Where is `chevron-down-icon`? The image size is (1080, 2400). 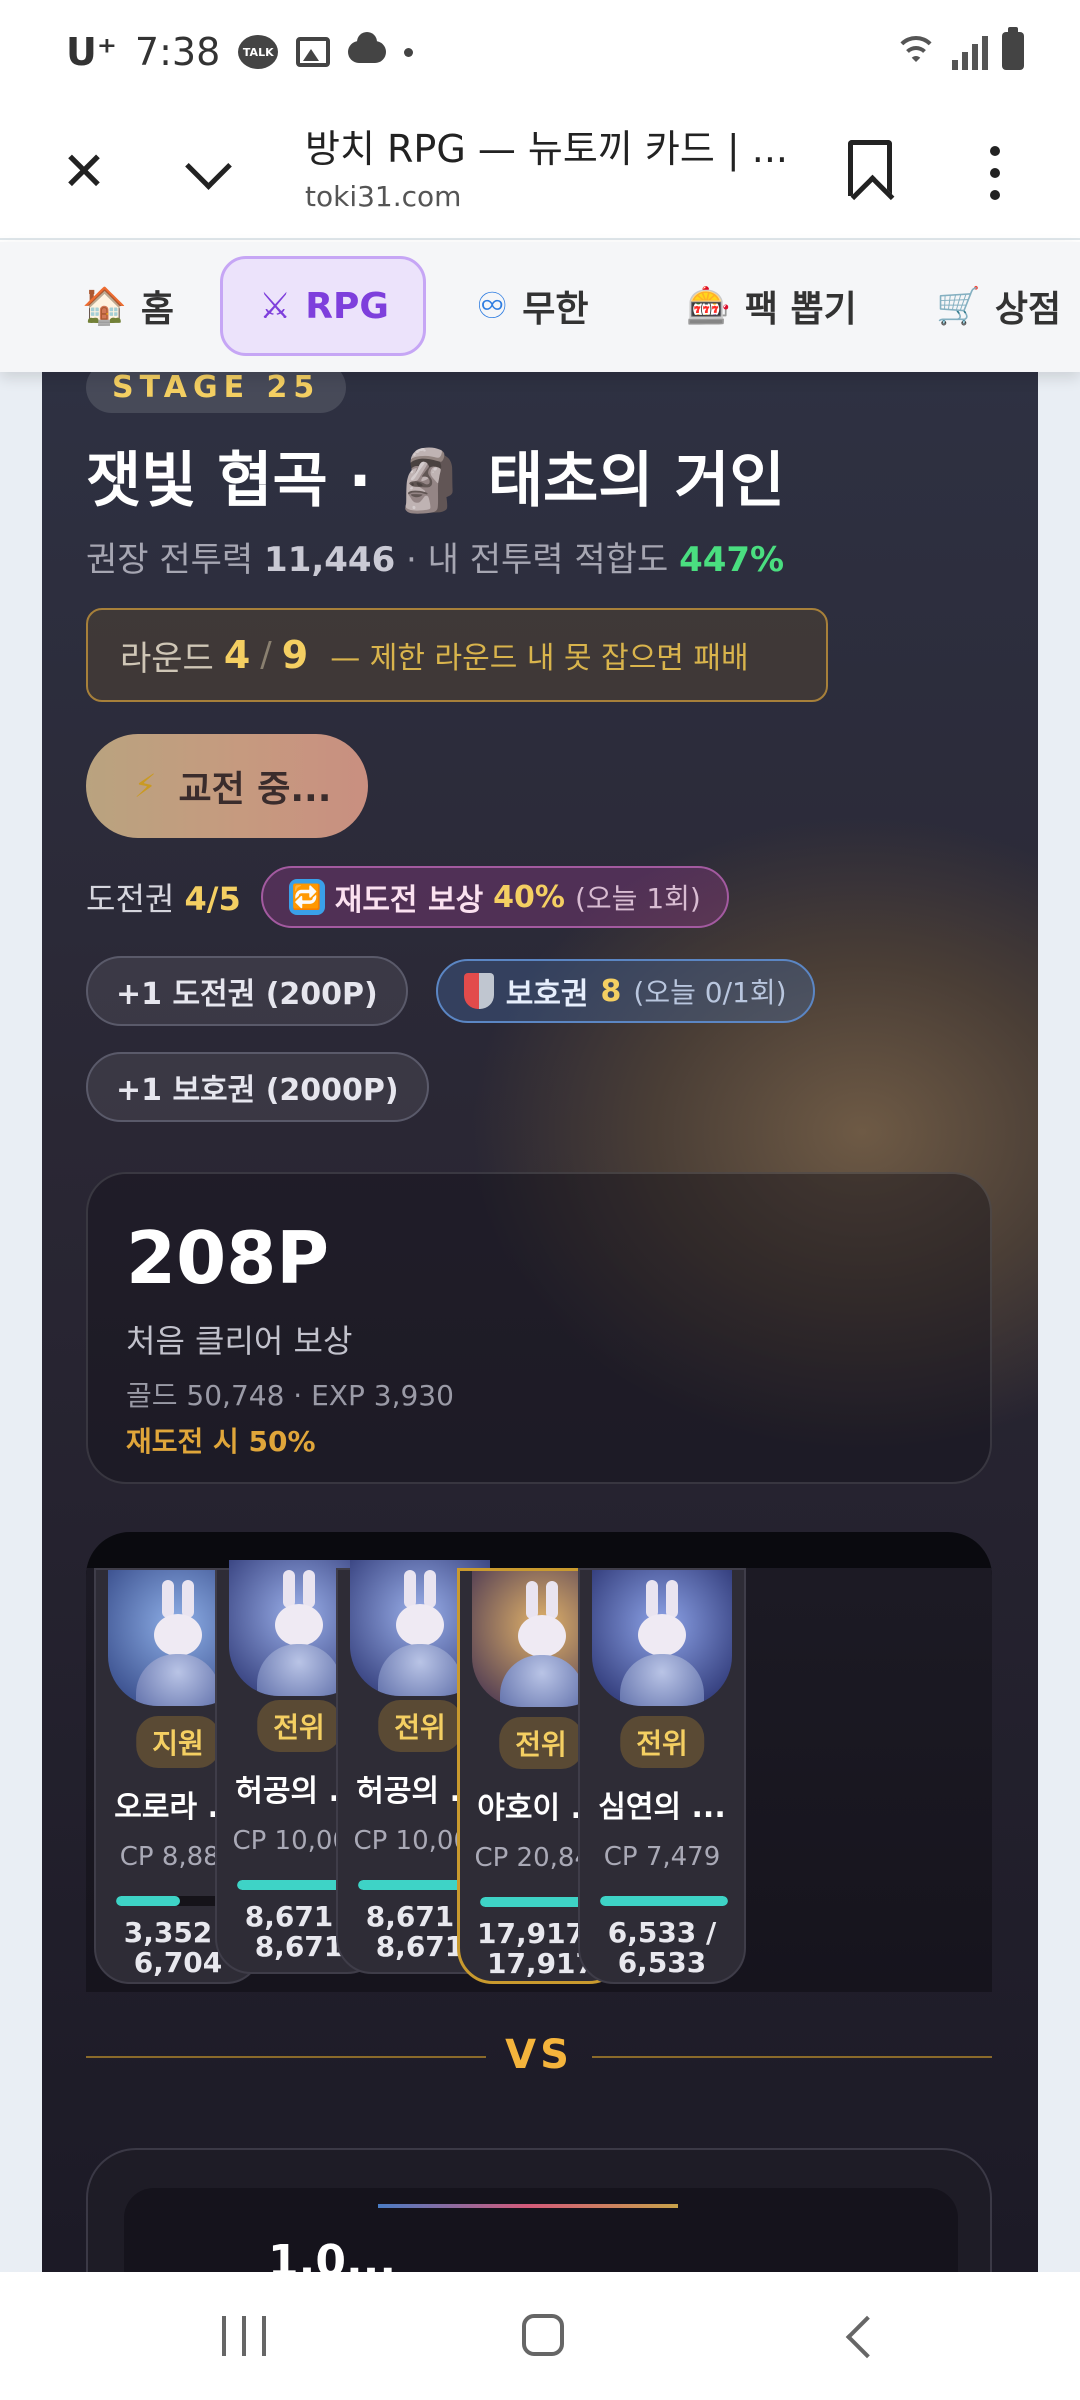 chevron-down-icon is located at coordinates (210, 172).